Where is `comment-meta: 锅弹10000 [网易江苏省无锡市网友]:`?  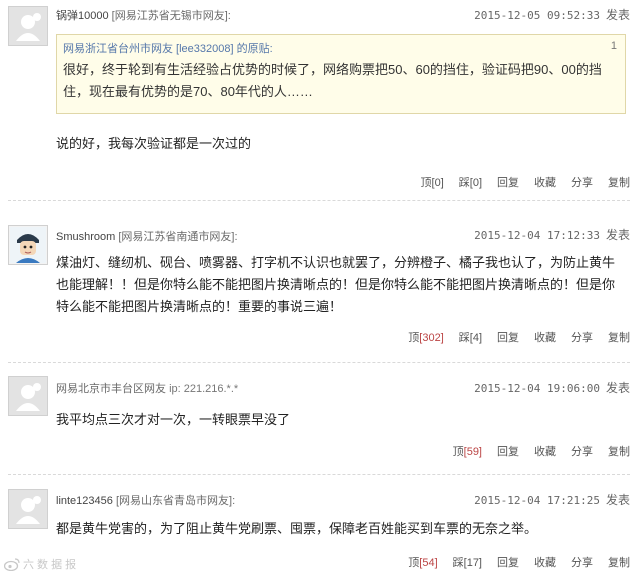 comment-meta: 锅弹10000 [网易江苏省无锡市网友]: is located at coordinates (143, 15).